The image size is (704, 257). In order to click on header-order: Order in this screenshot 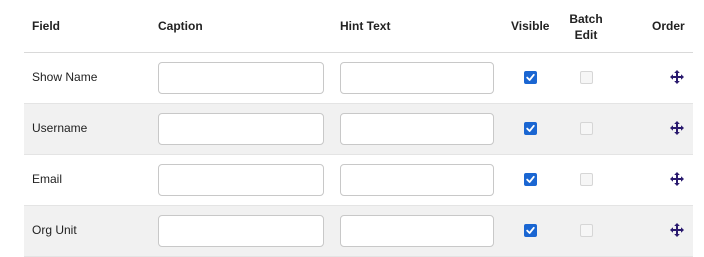, I will do `click(668, 26)`.